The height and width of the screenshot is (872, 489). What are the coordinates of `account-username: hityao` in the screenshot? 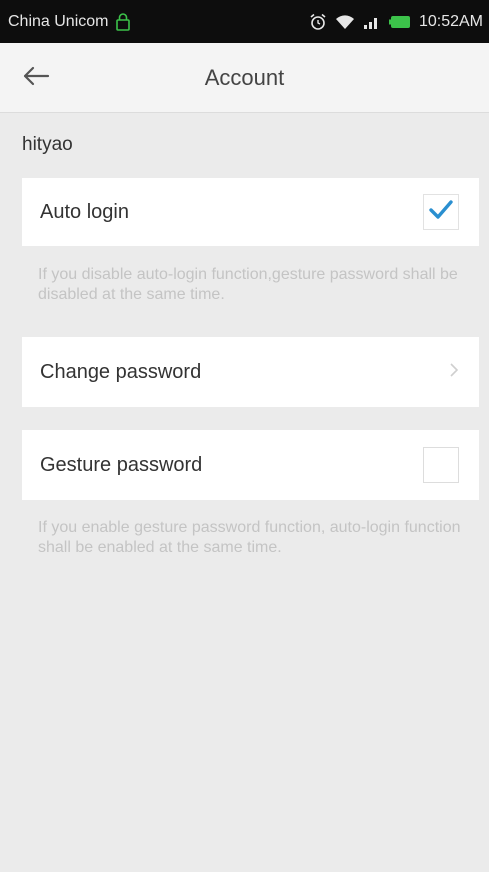 It's located at (47, 144).